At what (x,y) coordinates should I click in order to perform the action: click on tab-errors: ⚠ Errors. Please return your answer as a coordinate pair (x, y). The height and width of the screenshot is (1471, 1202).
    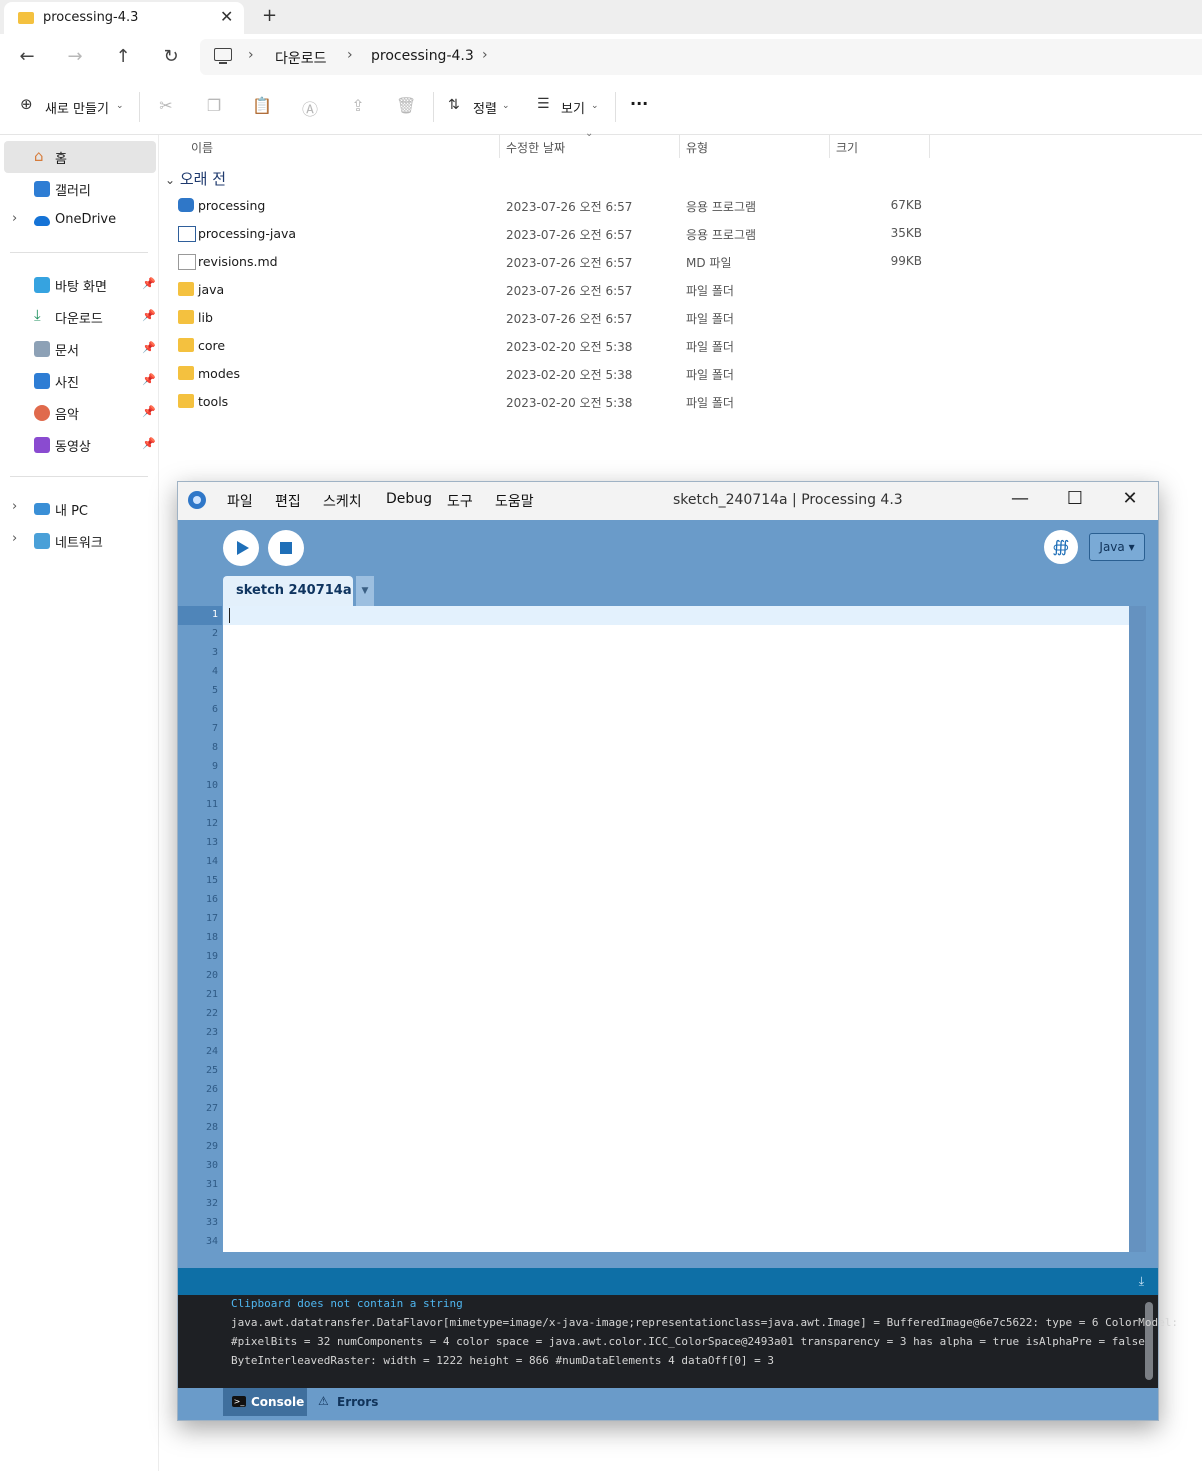
    Looking at the image, I should click on (361, 1402).